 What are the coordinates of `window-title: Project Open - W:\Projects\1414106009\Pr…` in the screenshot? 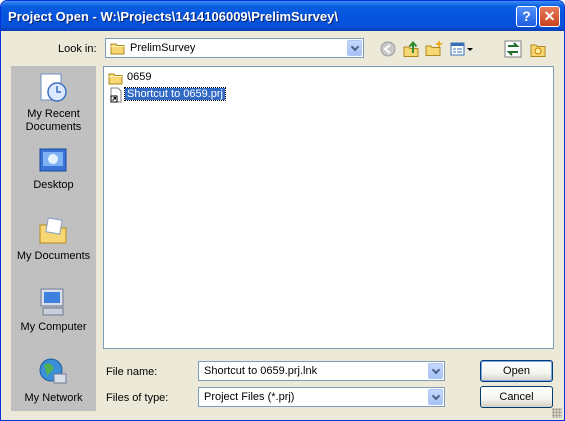 It's located at (173, 16).